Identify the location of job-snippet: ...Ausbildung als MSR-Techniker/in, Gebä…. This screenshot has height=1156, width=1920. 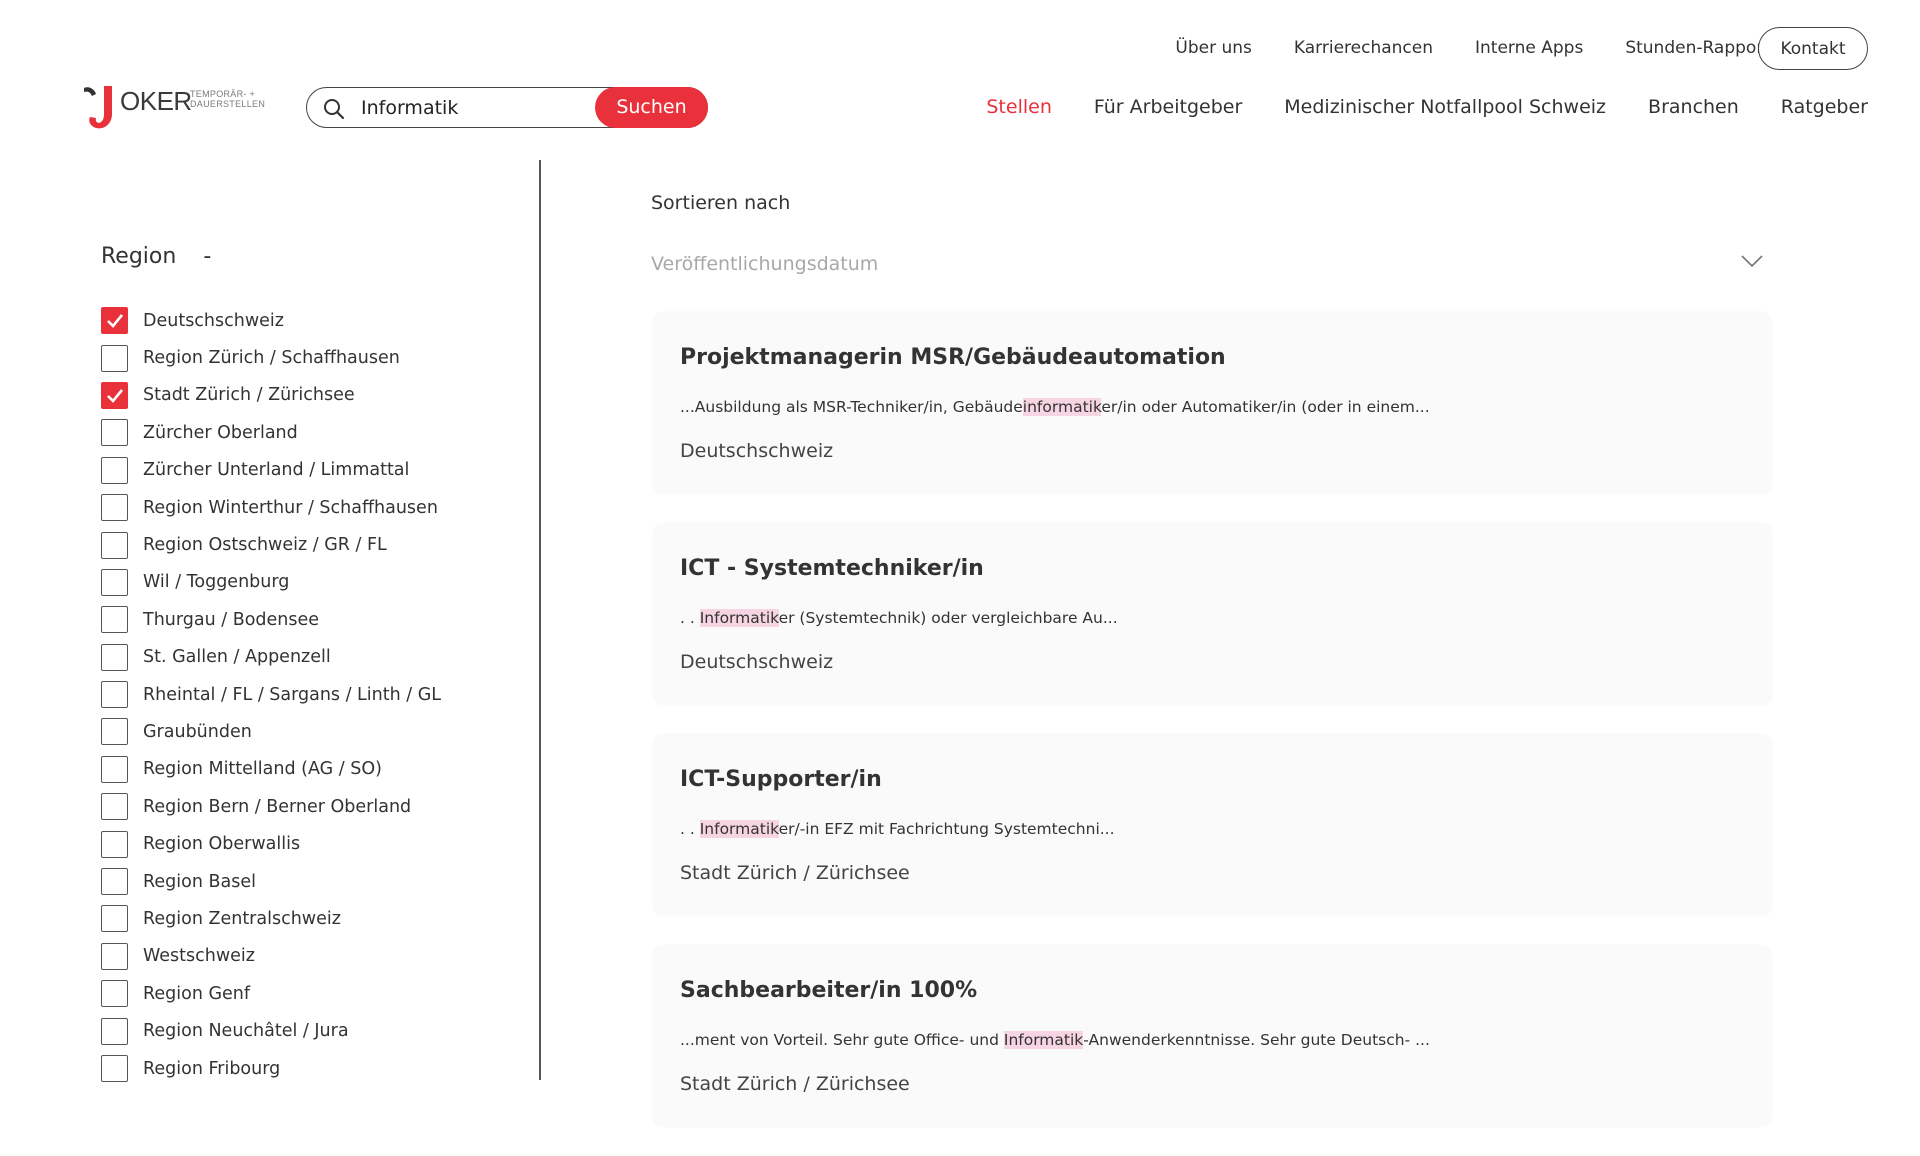
(1055, 407).